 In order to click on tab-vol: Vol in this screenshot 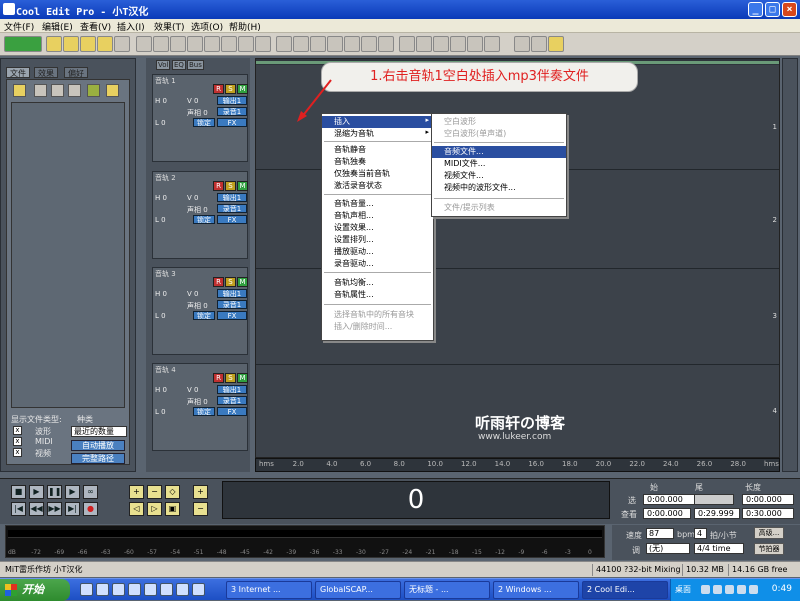, I will do `click(163, 65)`.